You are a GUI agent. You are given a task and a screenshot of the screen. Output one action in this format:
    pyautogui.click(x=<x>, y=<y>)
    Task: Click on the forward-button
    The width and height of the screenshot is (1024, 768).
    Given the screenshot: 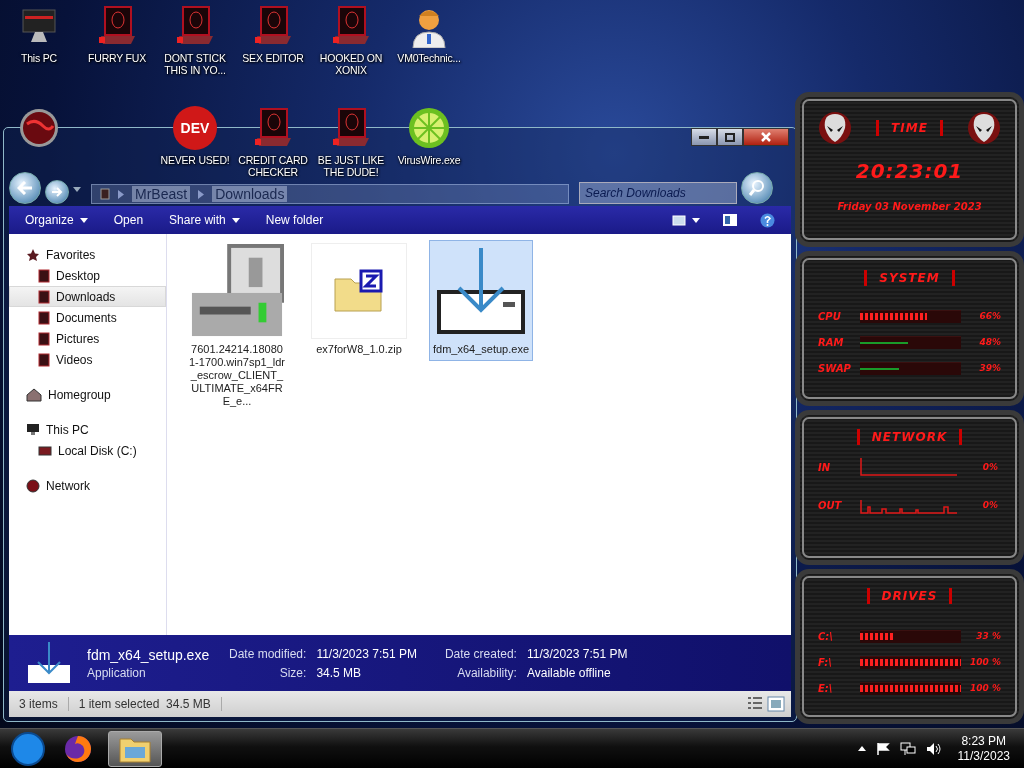 What is the action you would take?
    pyautogui.click(x=57, y=192)
    